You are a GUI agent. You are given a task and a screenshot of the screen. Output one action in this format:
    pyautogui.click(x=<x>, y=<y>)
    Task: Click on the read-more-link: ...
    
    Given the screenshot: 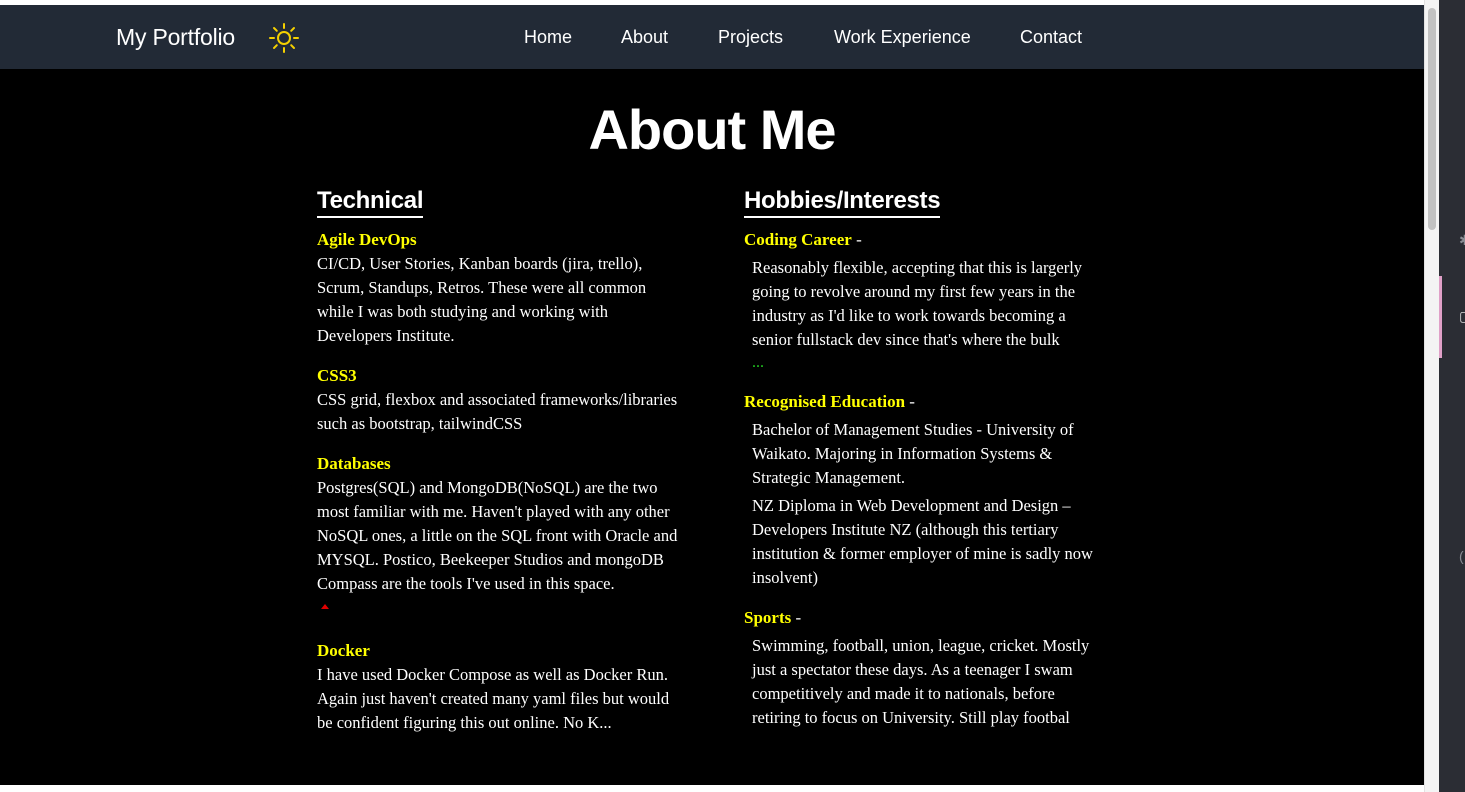 What is the action you would take?
    pyautogui.click(x=924, y=363)
    